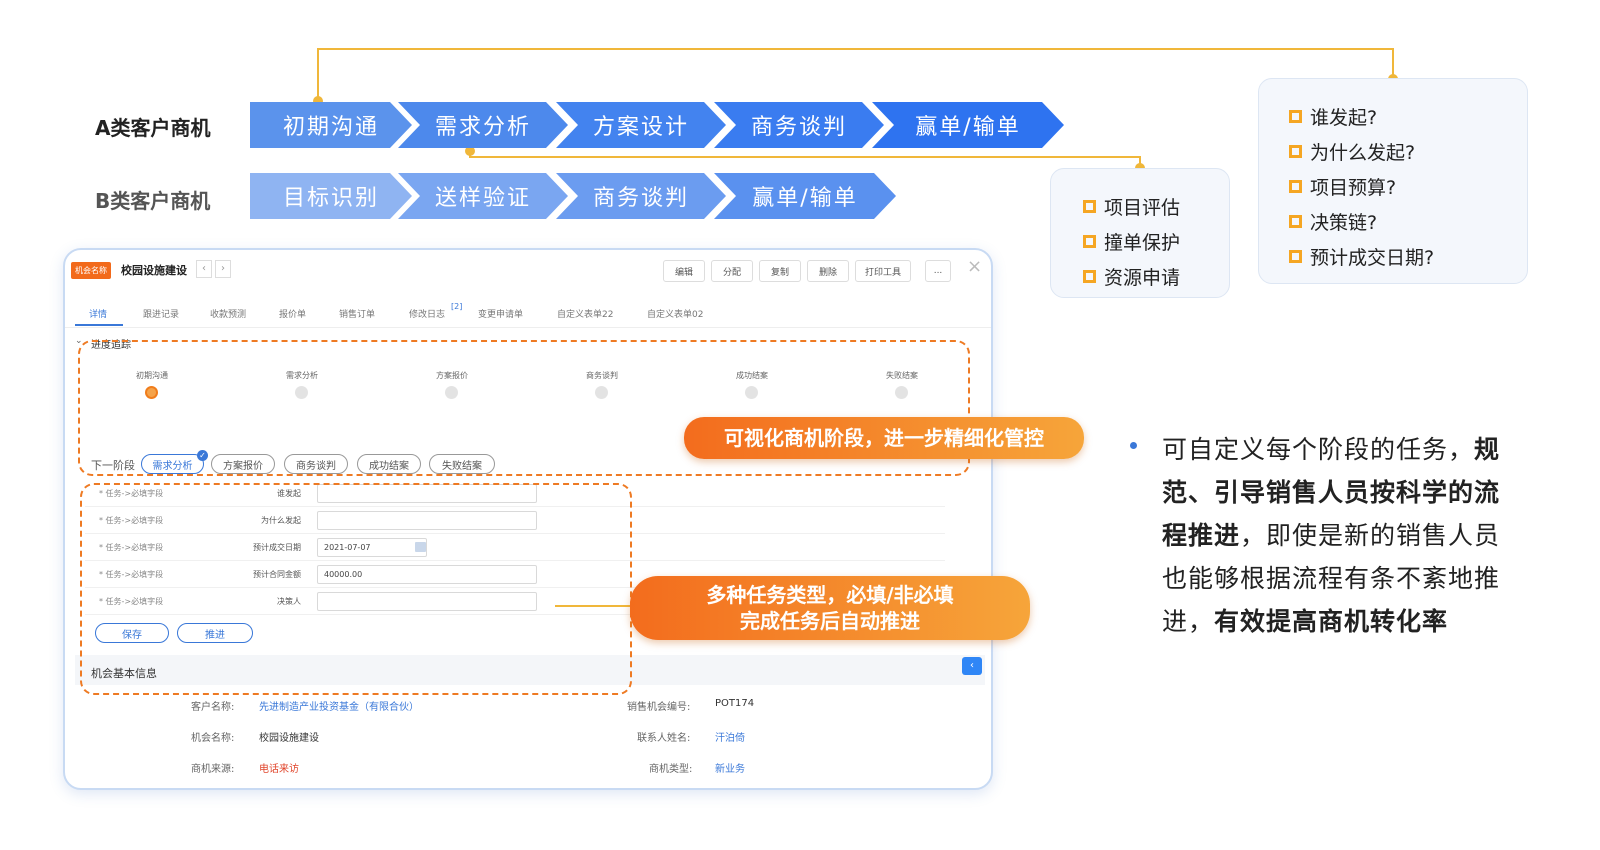 The width and height of the screenshot is (1600, 850). I want to click on field-value: POT174, so click(735, 703).